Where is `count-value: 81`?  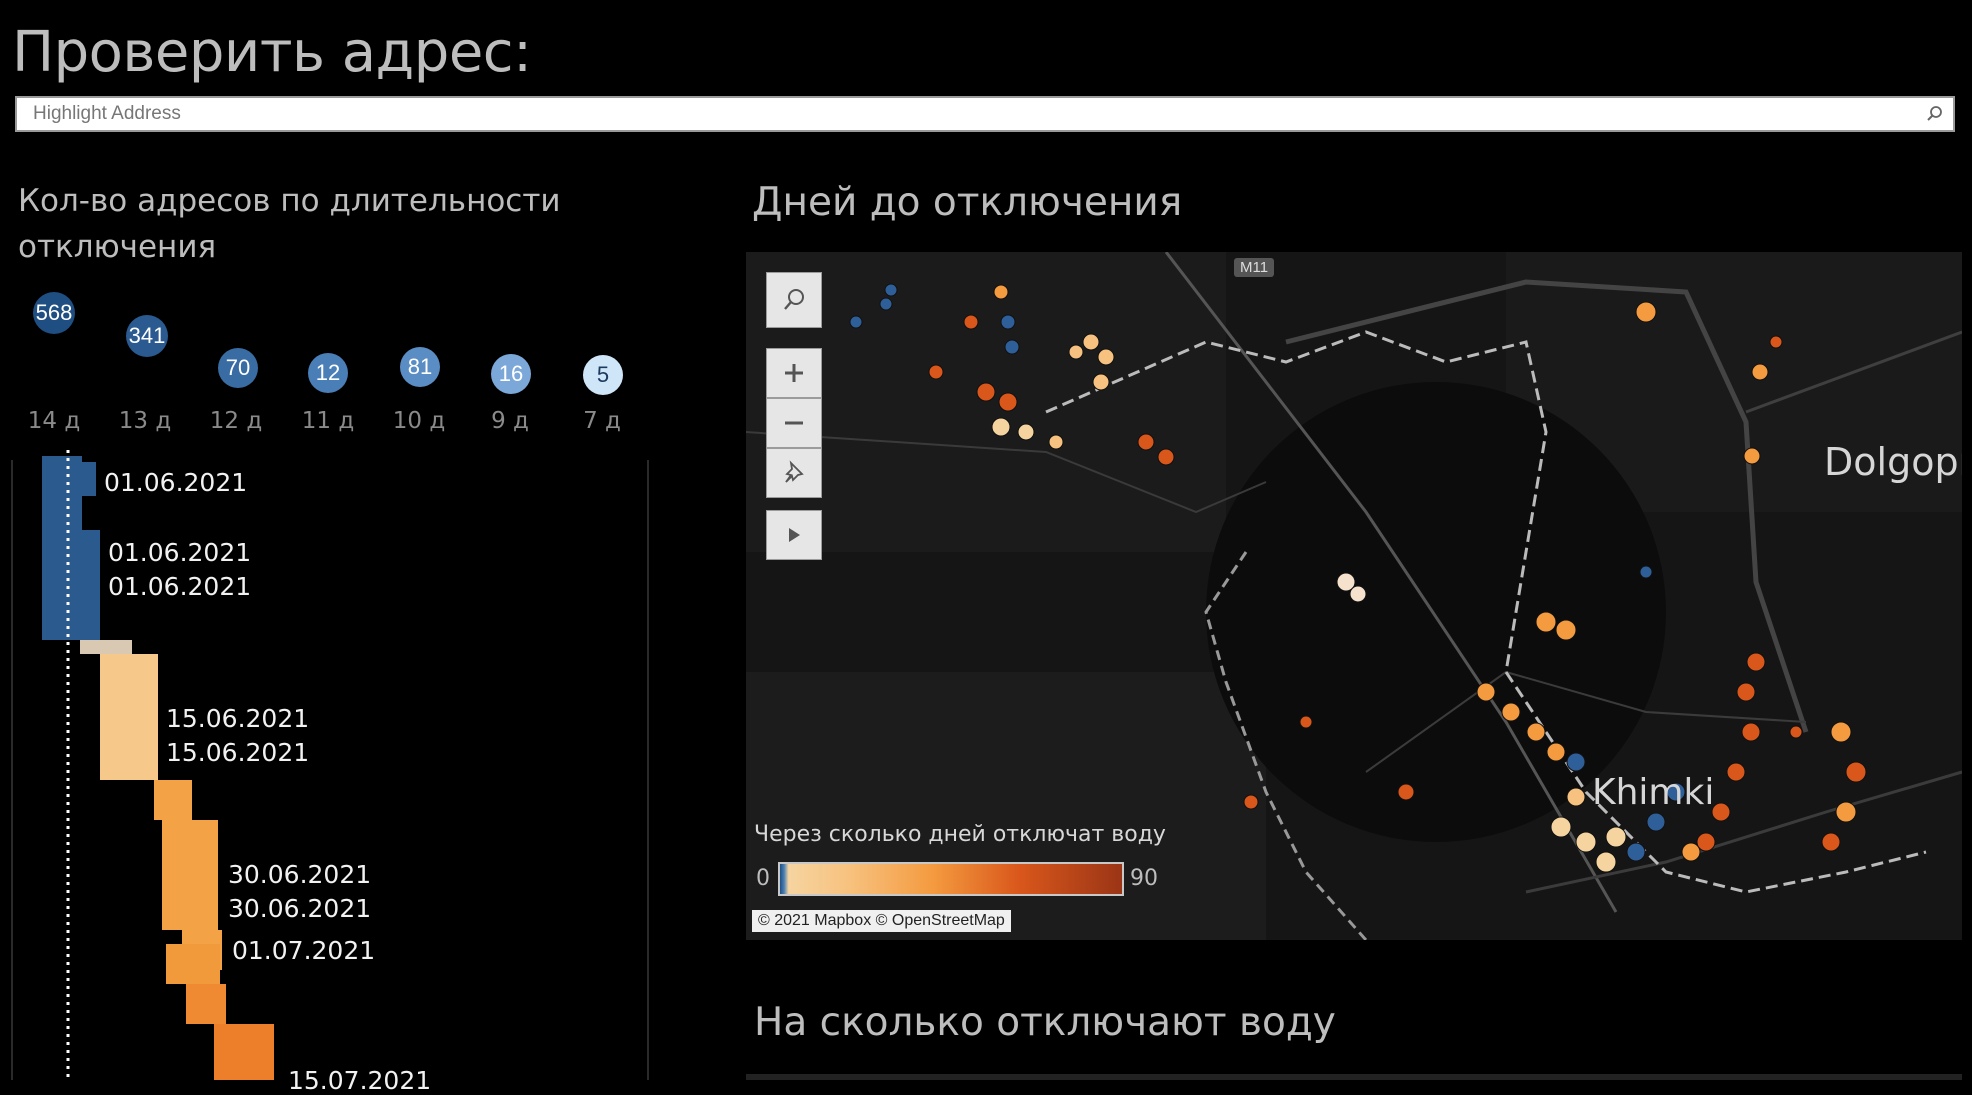
count-value: 81 is located at coordinates (420, 366).